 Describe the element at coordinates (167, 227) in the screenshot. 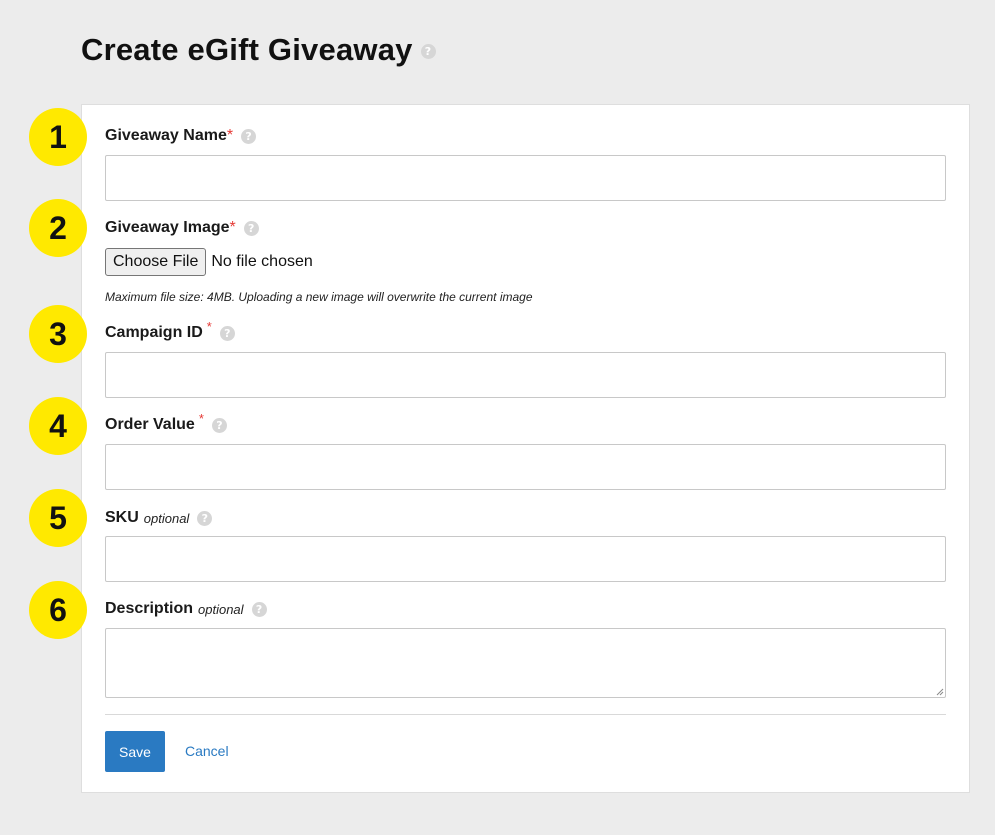

I see `giveaway-image-label-text: Giveaway Image` at that location.